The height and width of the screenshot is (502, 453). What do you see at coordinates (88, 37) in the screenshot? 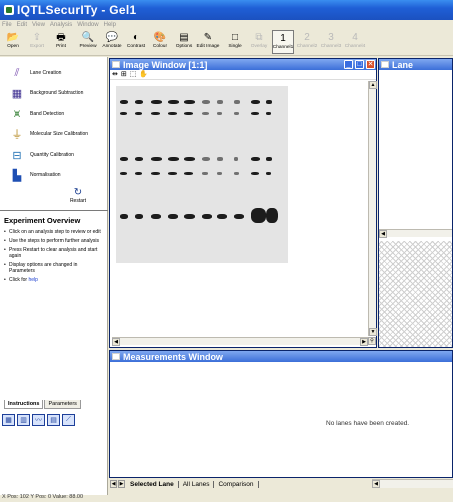
I see `print-preview-icon: 🔍` at bounding box center [88, 37].